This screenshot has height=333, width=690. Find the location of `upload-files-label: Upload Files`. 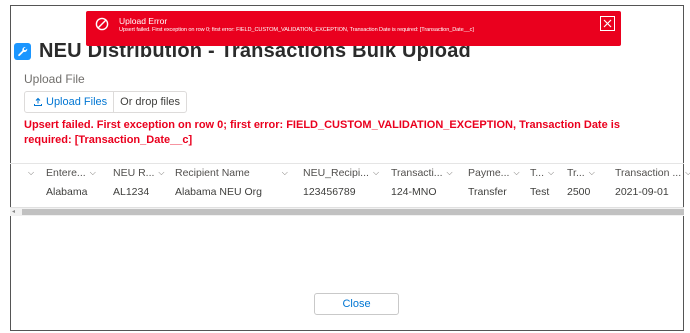

upload-files-label: Upload Files is located at coordinates (77, 102).